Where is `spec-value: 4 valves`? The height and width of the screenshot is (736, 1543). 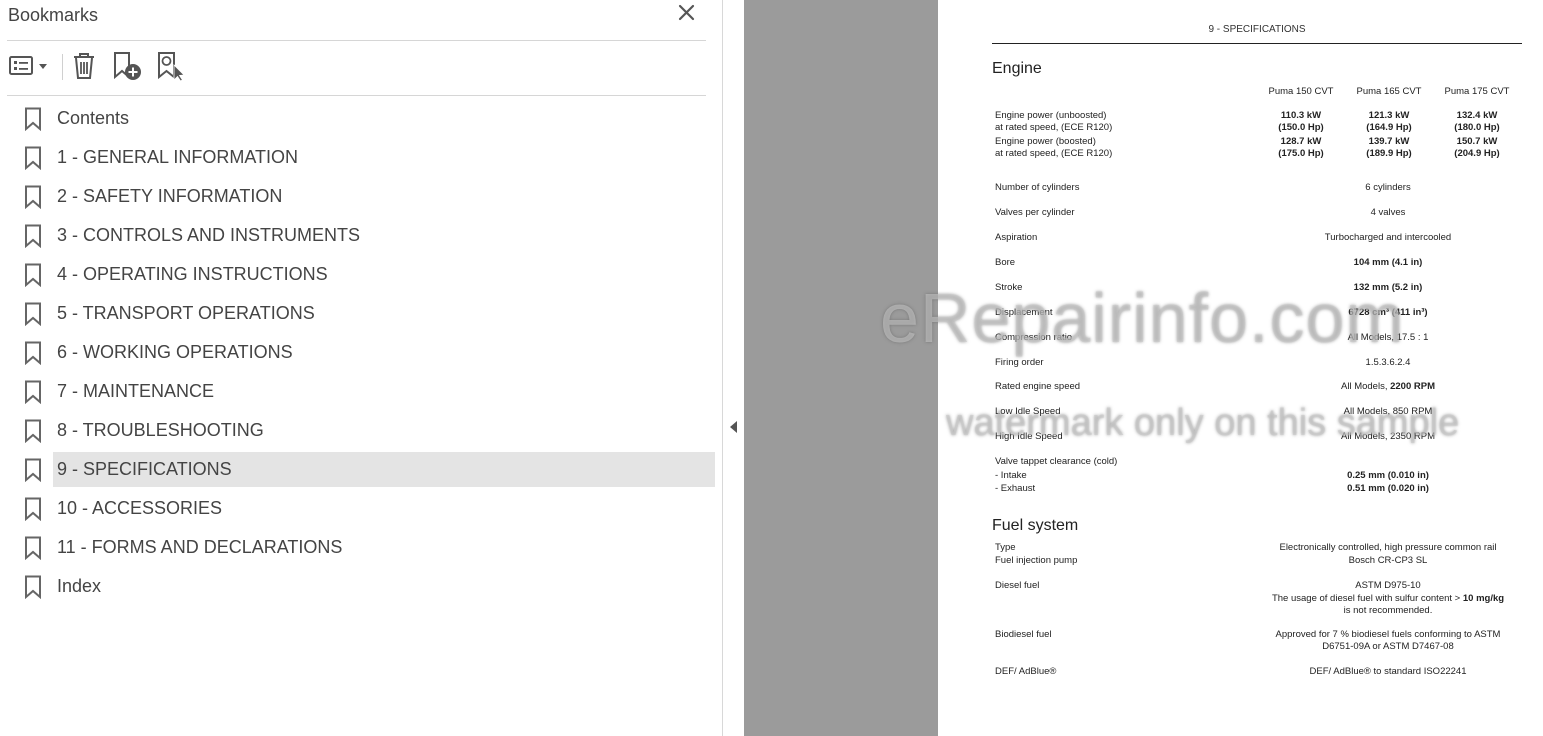
spec-value: 4 valves is located at coordinates (1388, 212).